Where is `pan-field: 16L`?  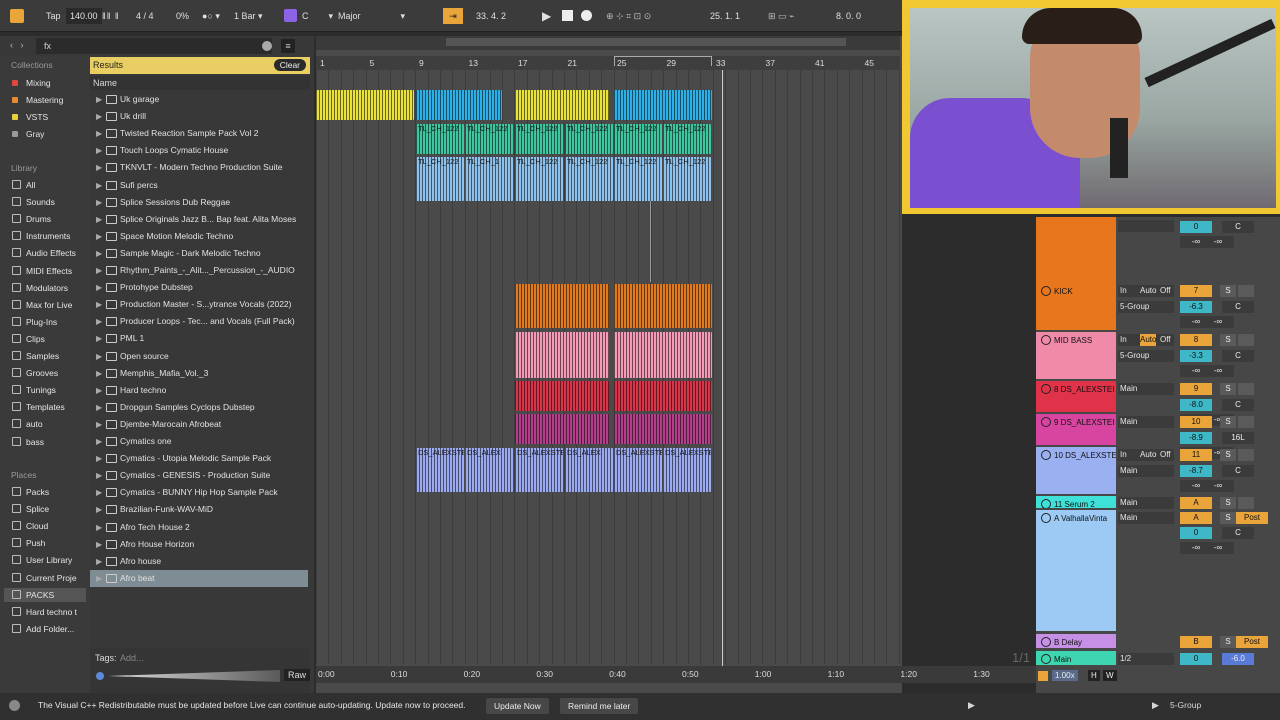
pan-field: 16L is located at coordinates (1238, 438).